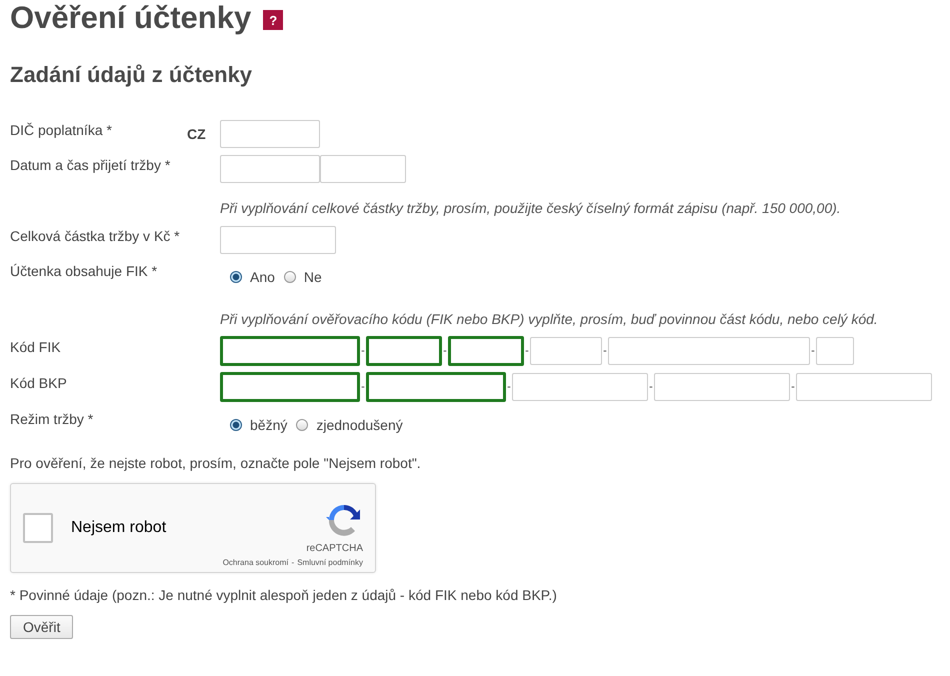 The width and height of the screenshot is (950, 676). Describe the element at coordinates (197, 134) in the screenshot. I see `country-prefix: CZ` at that location.